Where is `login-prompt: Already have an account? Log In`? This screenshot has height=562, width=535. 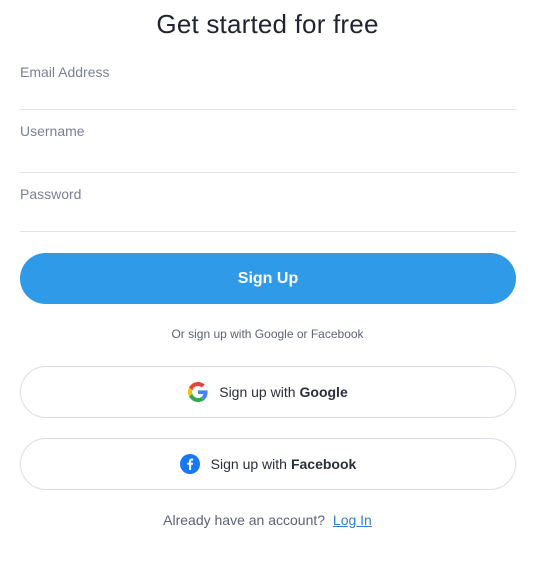
login-prompt: Already have an account? Log In is located at coordinates (267, 520).